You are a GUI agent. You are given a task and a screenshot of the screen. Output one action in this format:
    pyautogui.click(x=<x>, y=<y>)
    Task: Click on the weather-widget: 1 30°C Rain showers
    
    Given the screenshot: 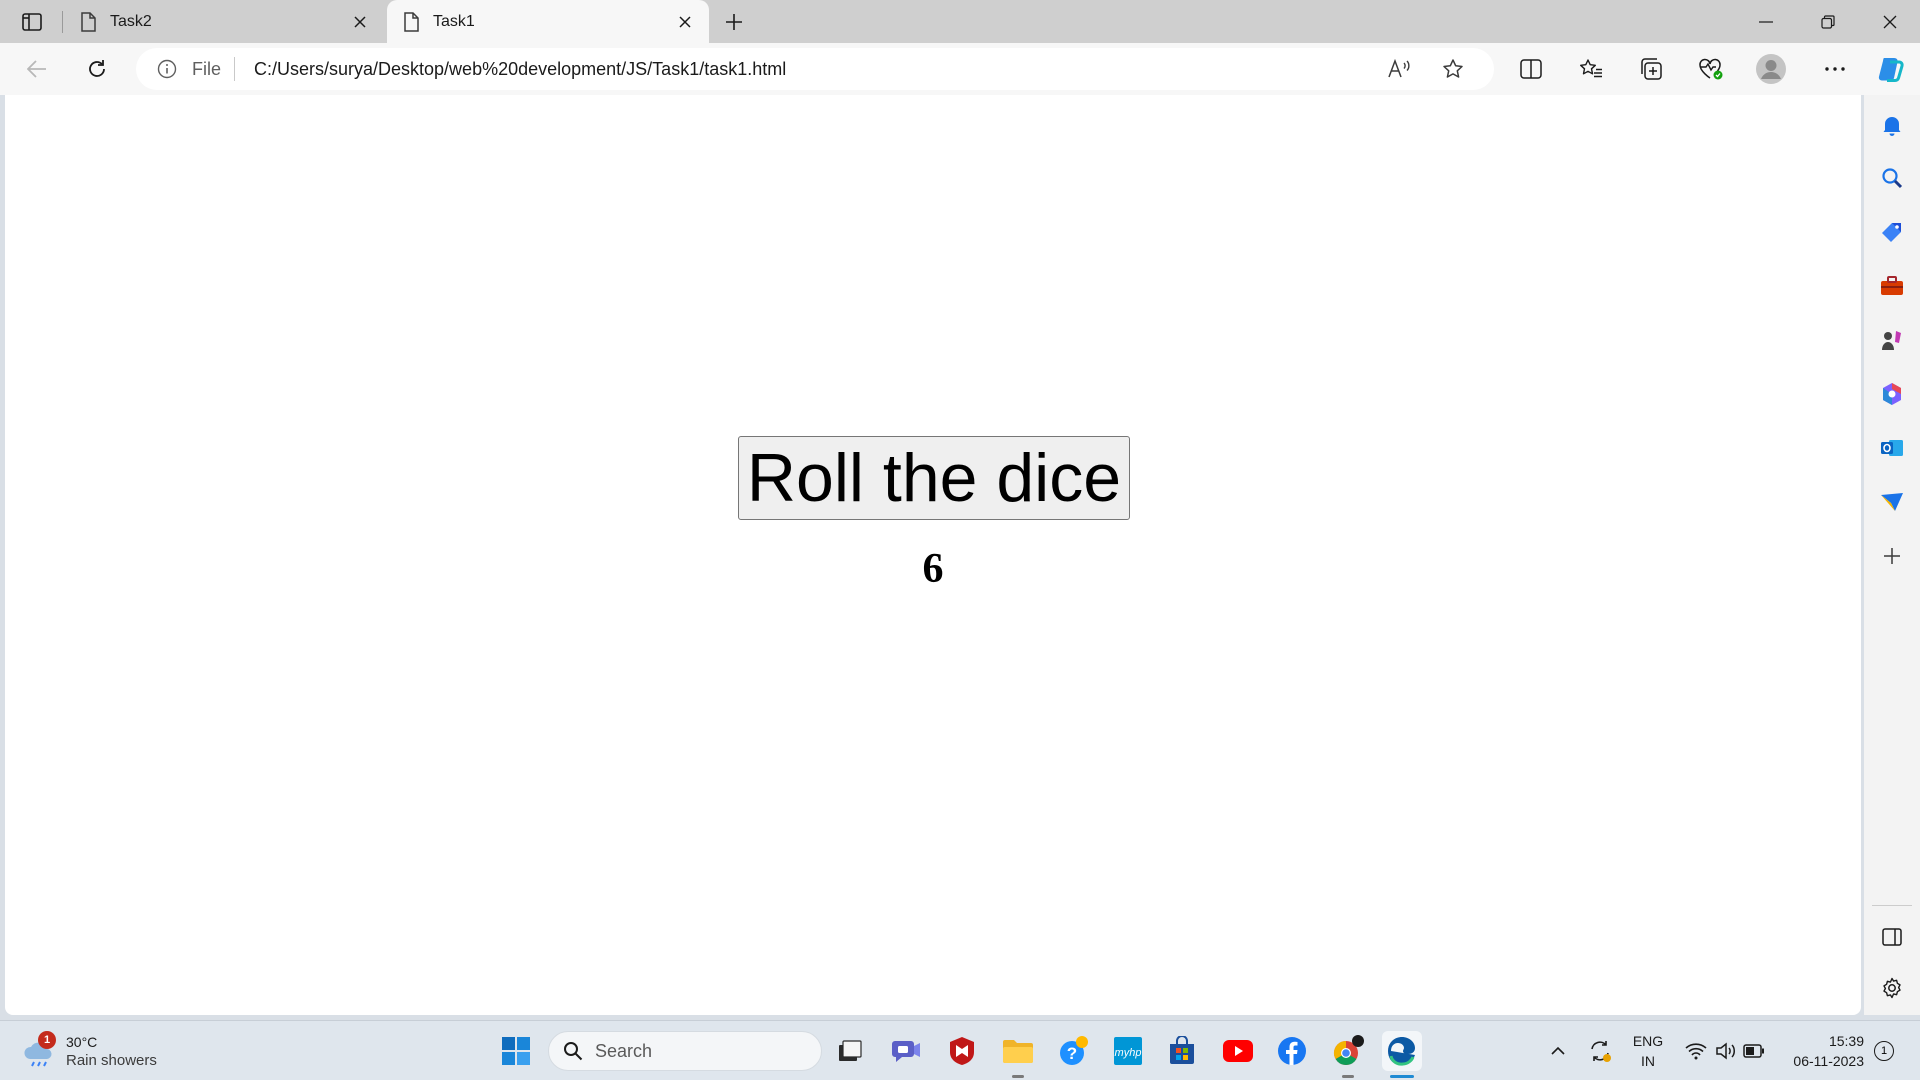 What is the action you would take?
    pyautogui.click(x=89, y=1051)
    